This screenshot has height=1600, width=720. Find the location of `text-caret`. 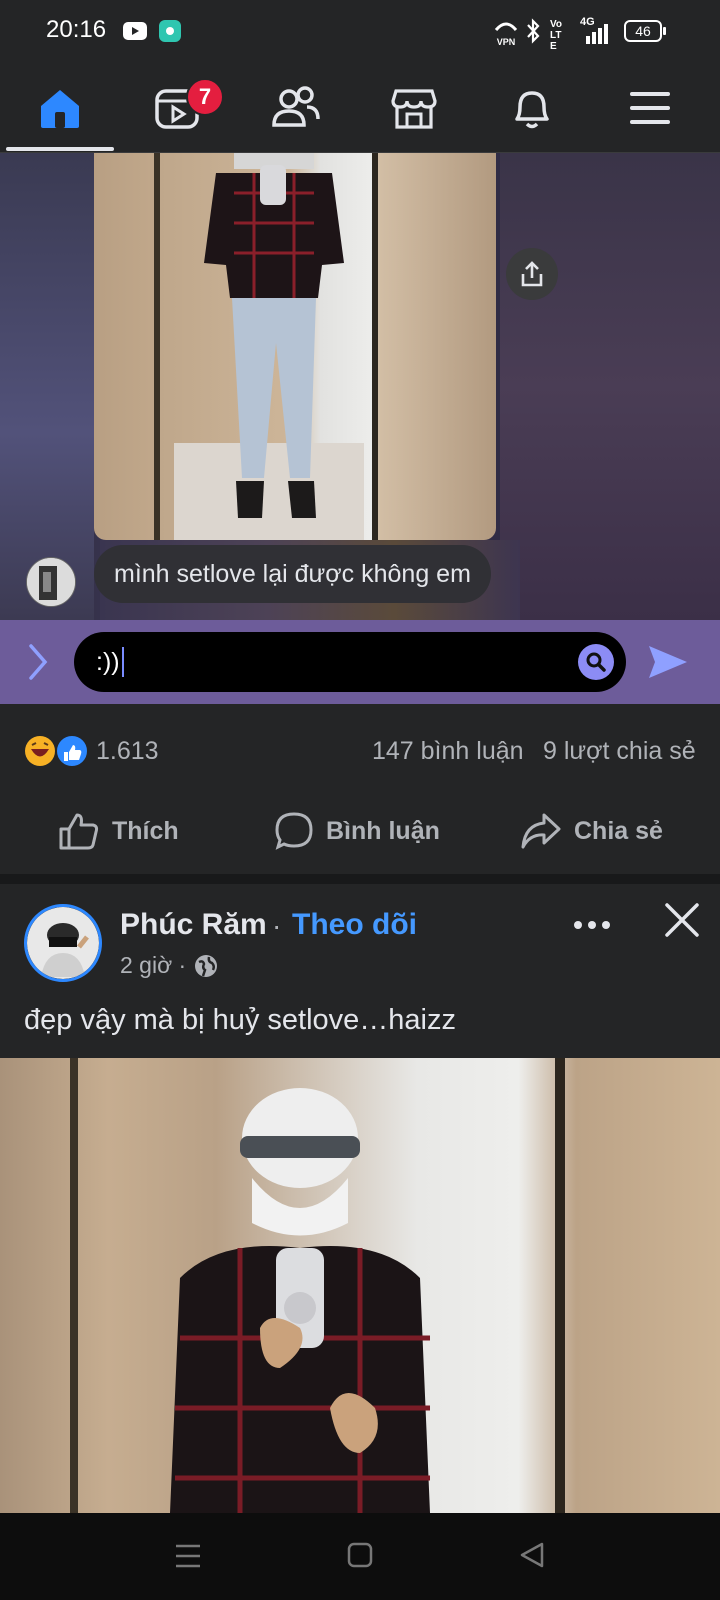

text-caret is located at coordinates (122, 662).